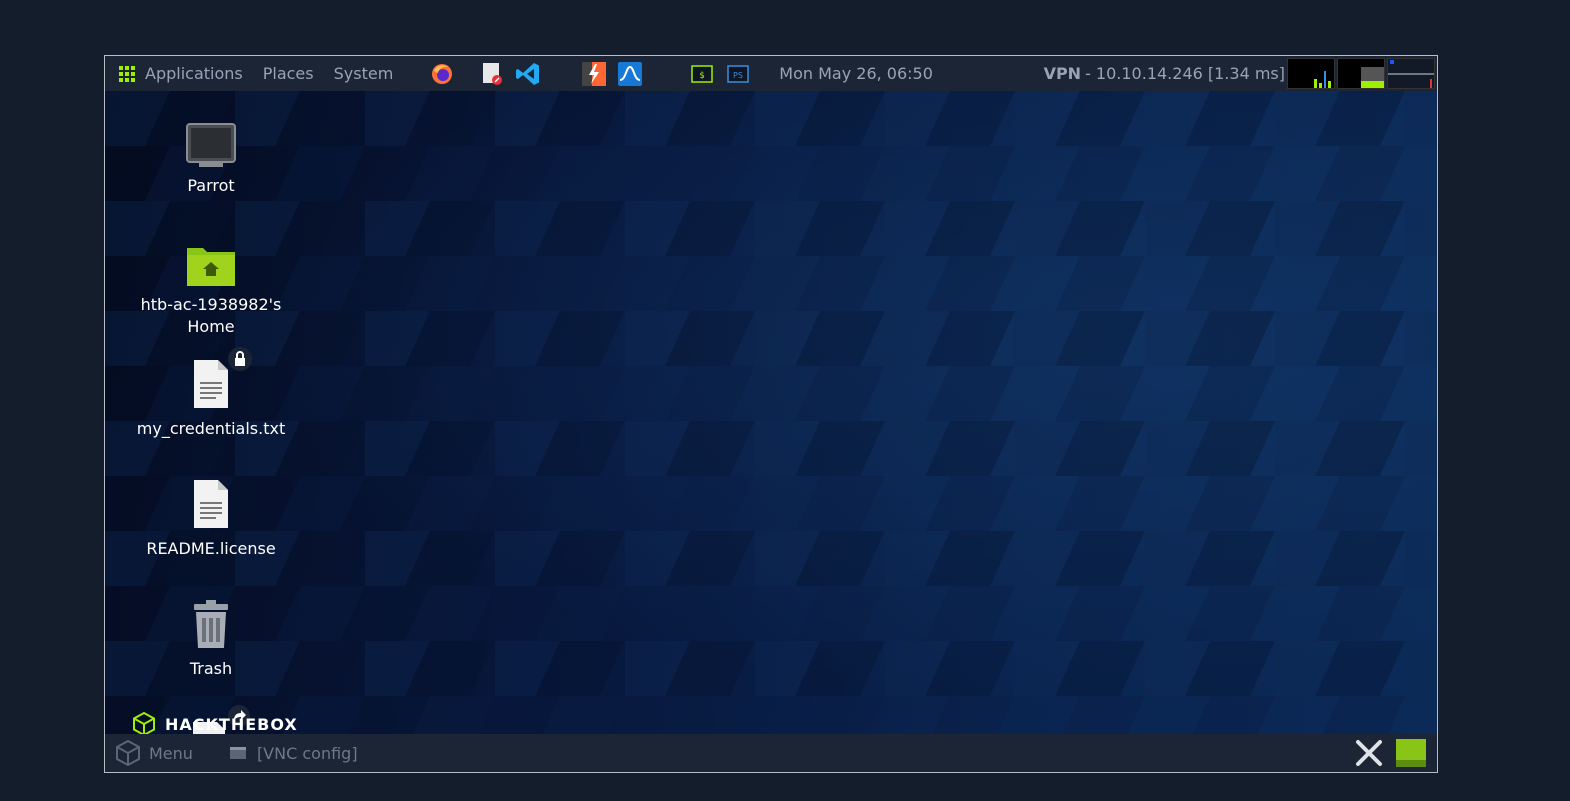 The image size is (1570, 801). I want to click on taskbar-window-vnc-config: [VNC config], so click(293, 753).